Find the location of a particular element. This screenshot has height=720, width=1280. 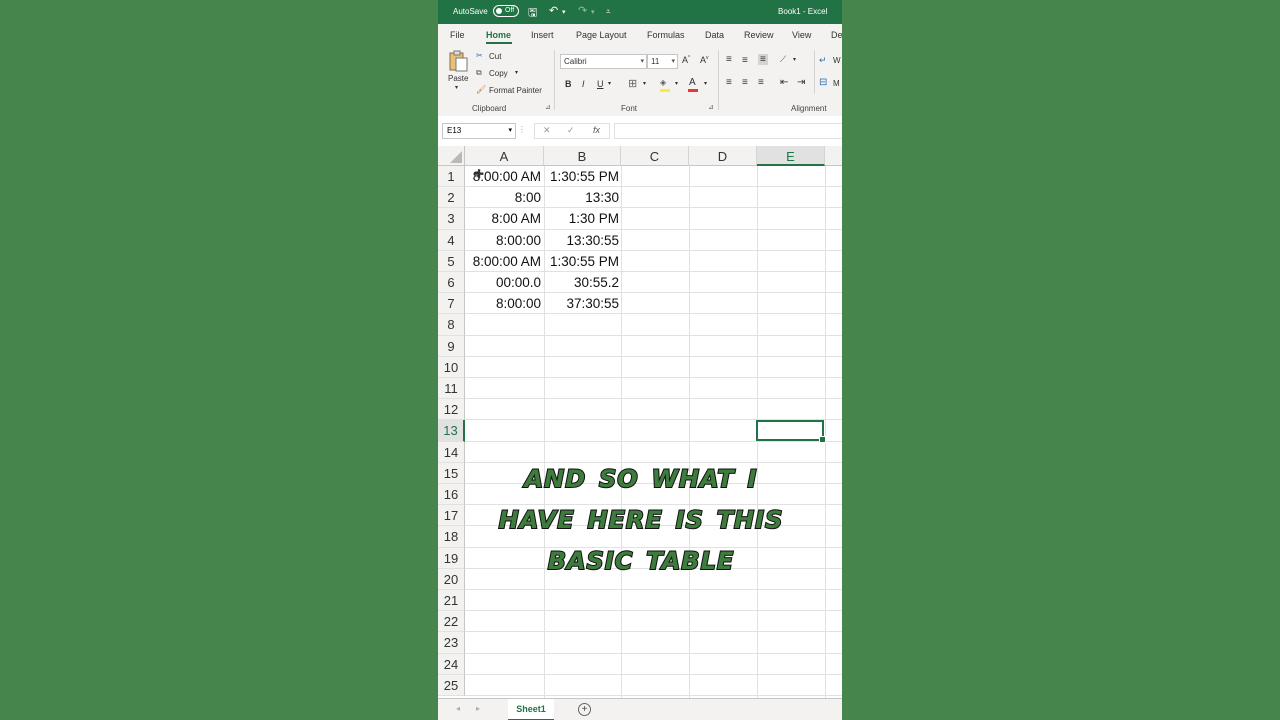

cell-b1: 1:30:55 PM is located at coordinates (581, 176).